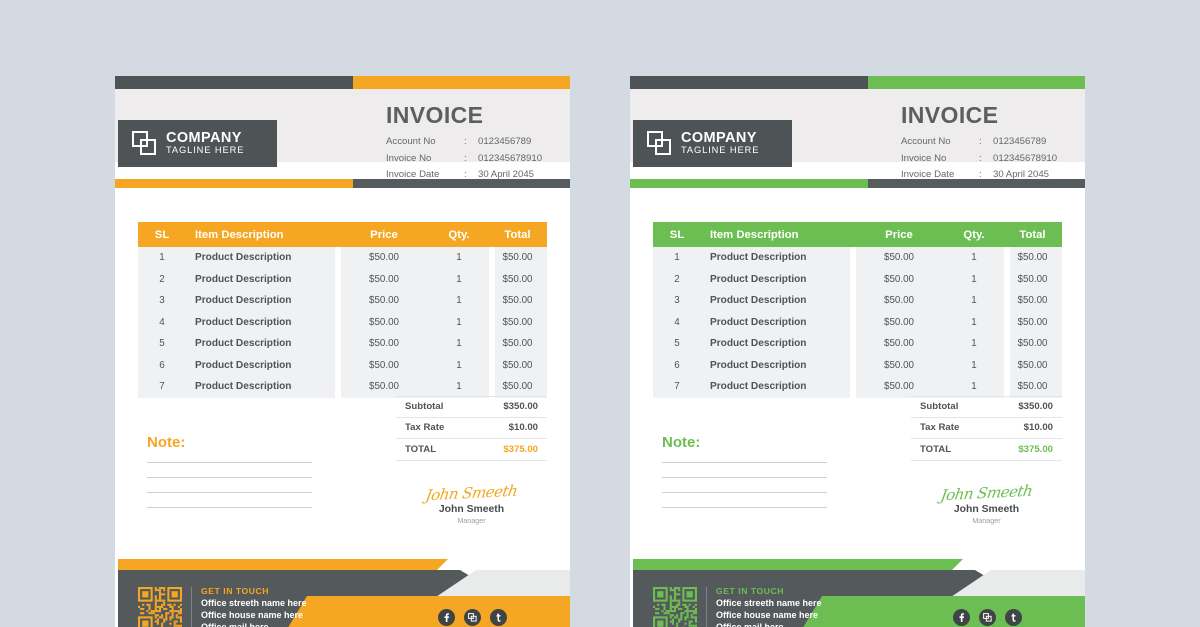 The height and width of the screenshot is (627, 1200). Describe the element at coordinates (283, 564) in the screenshot. I see `footer-accent-strip` at that location.